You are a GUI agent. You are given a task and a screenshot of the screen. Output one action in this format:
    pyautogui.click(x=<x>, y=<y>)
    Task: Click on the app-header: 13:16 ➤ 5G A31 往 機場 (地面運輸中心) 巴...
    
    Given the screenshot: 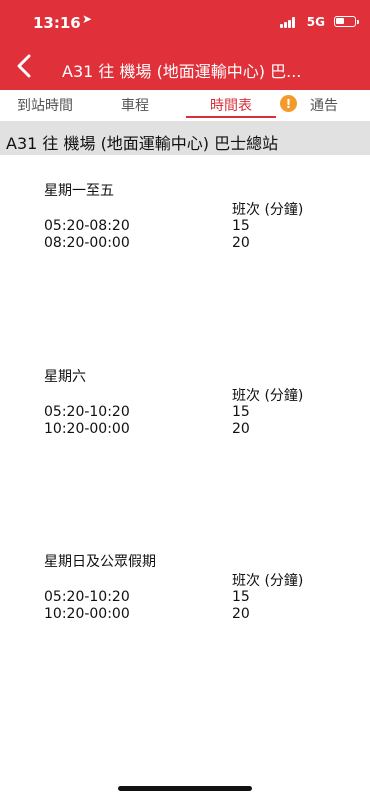 What is the action you would take?
    pyautogui.click(x=185, y=45)
    